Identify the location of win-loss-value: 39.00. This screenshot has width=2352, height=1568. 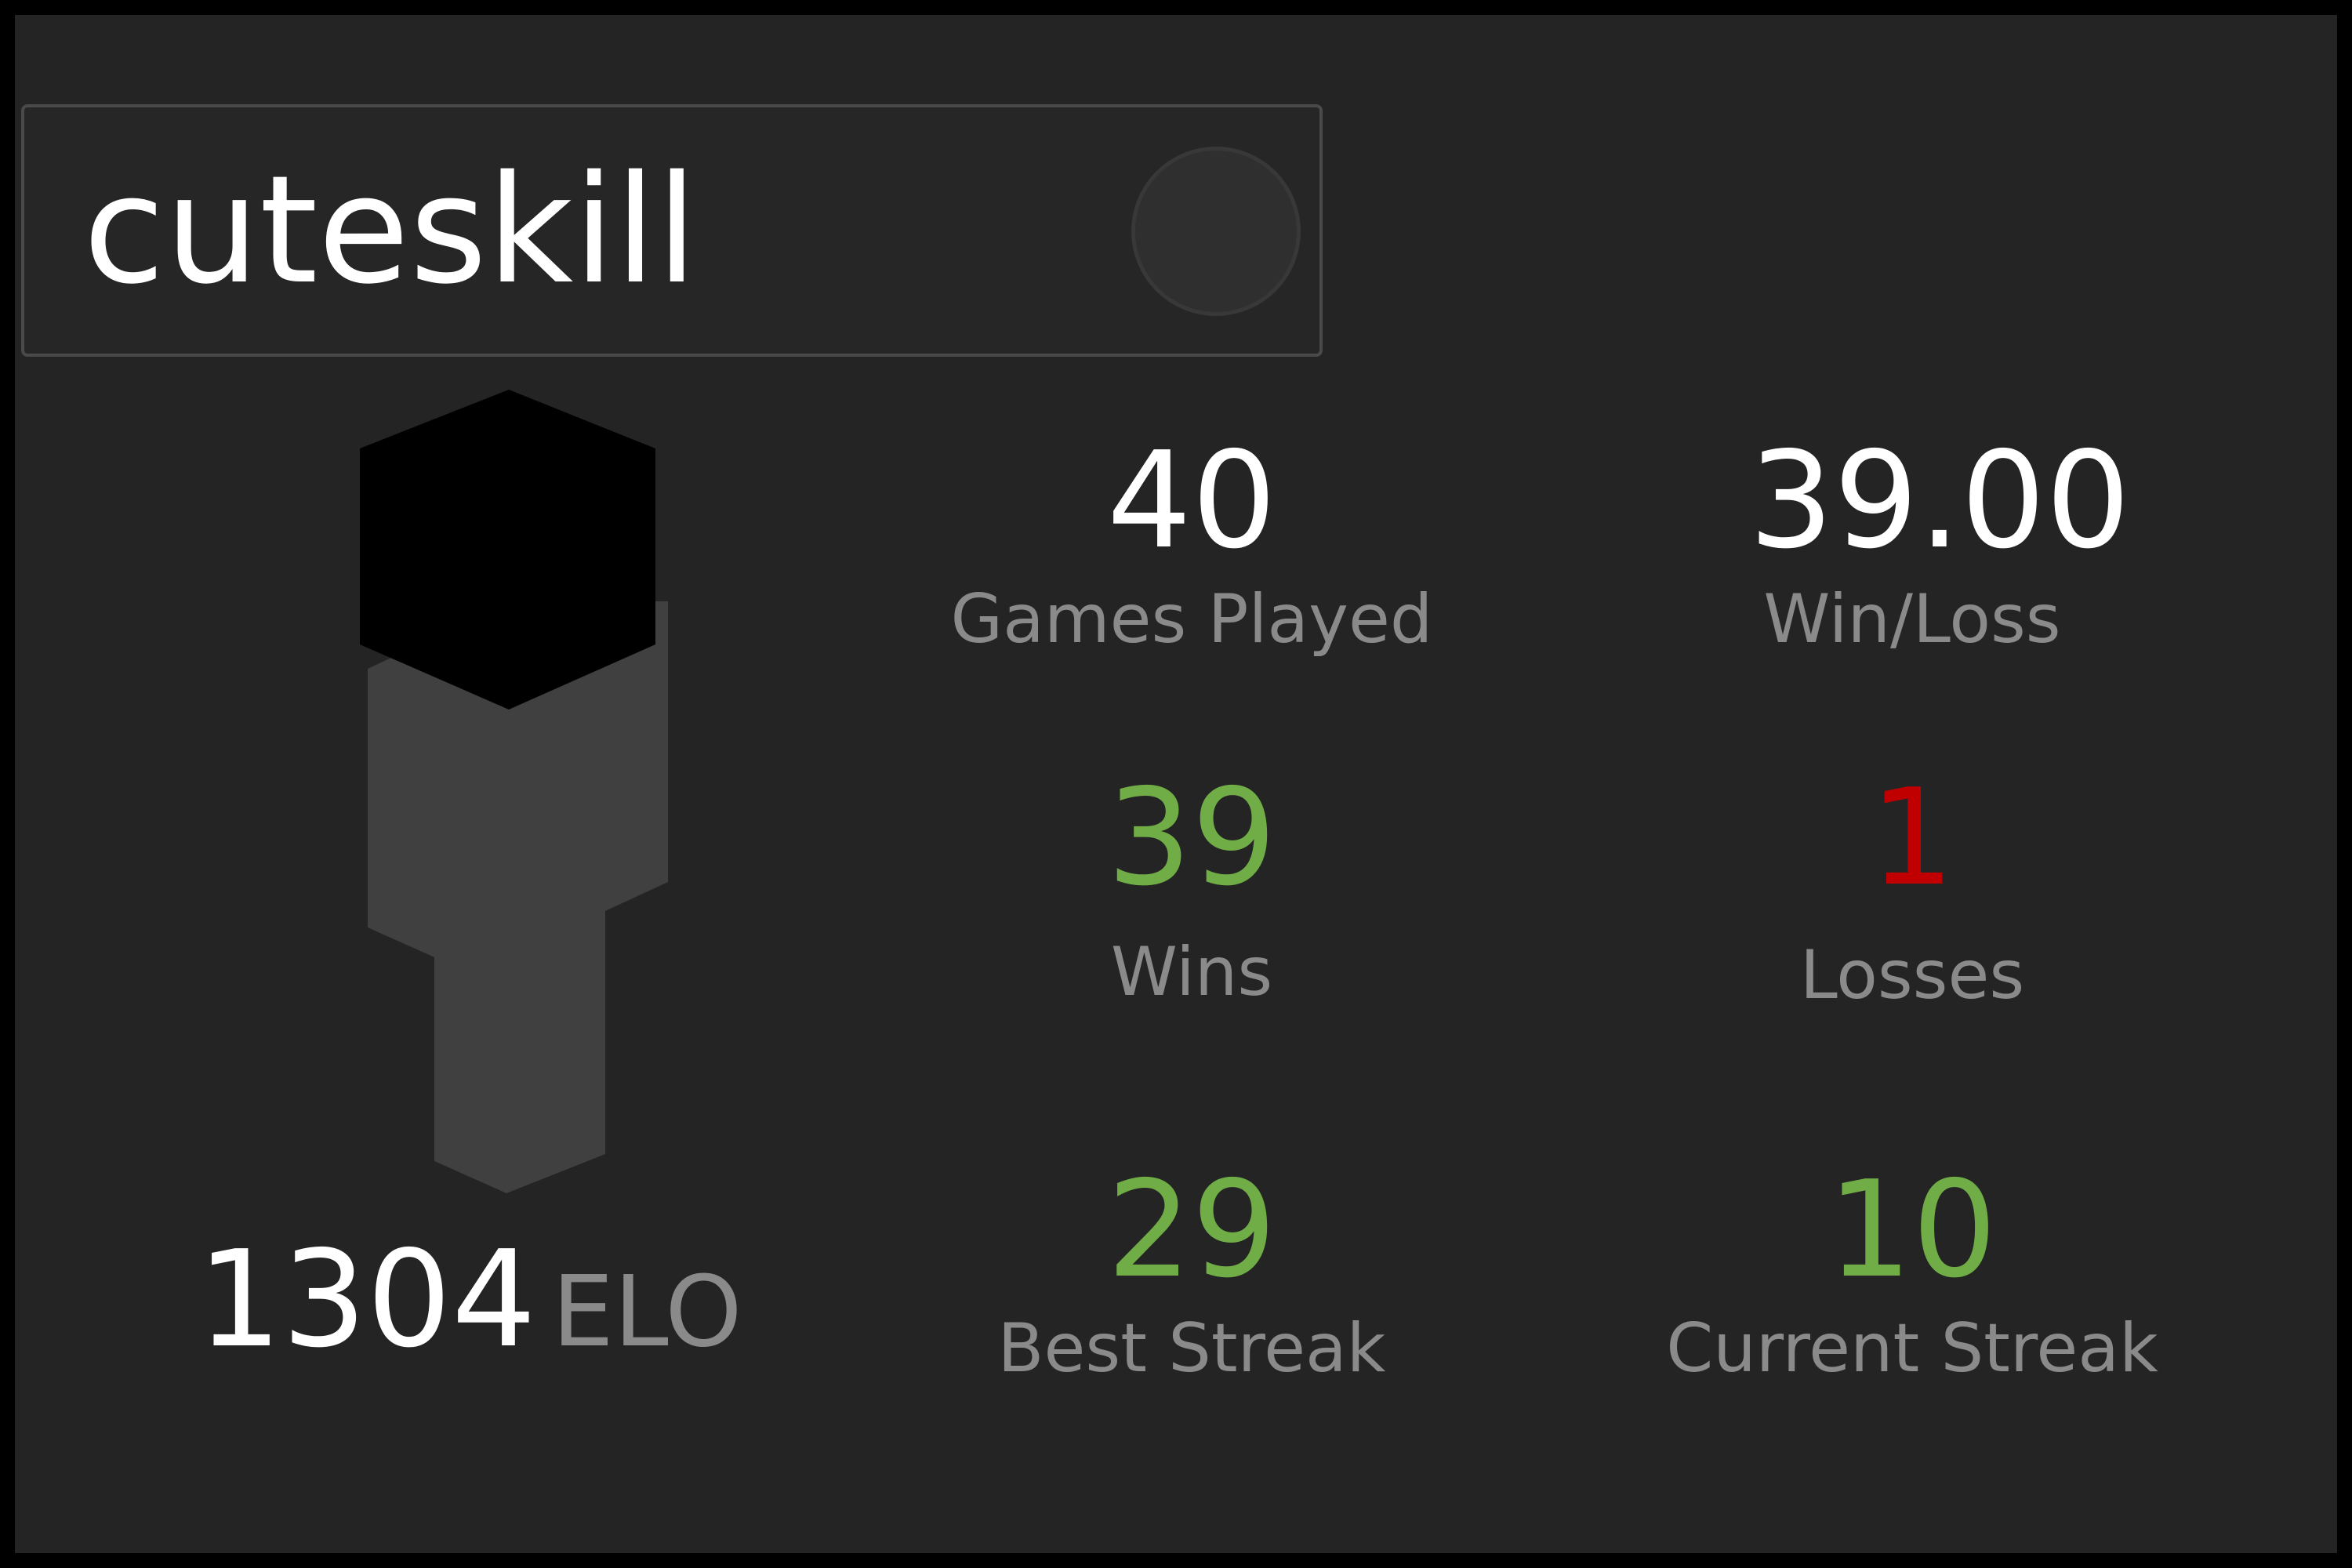
(1939, 501).